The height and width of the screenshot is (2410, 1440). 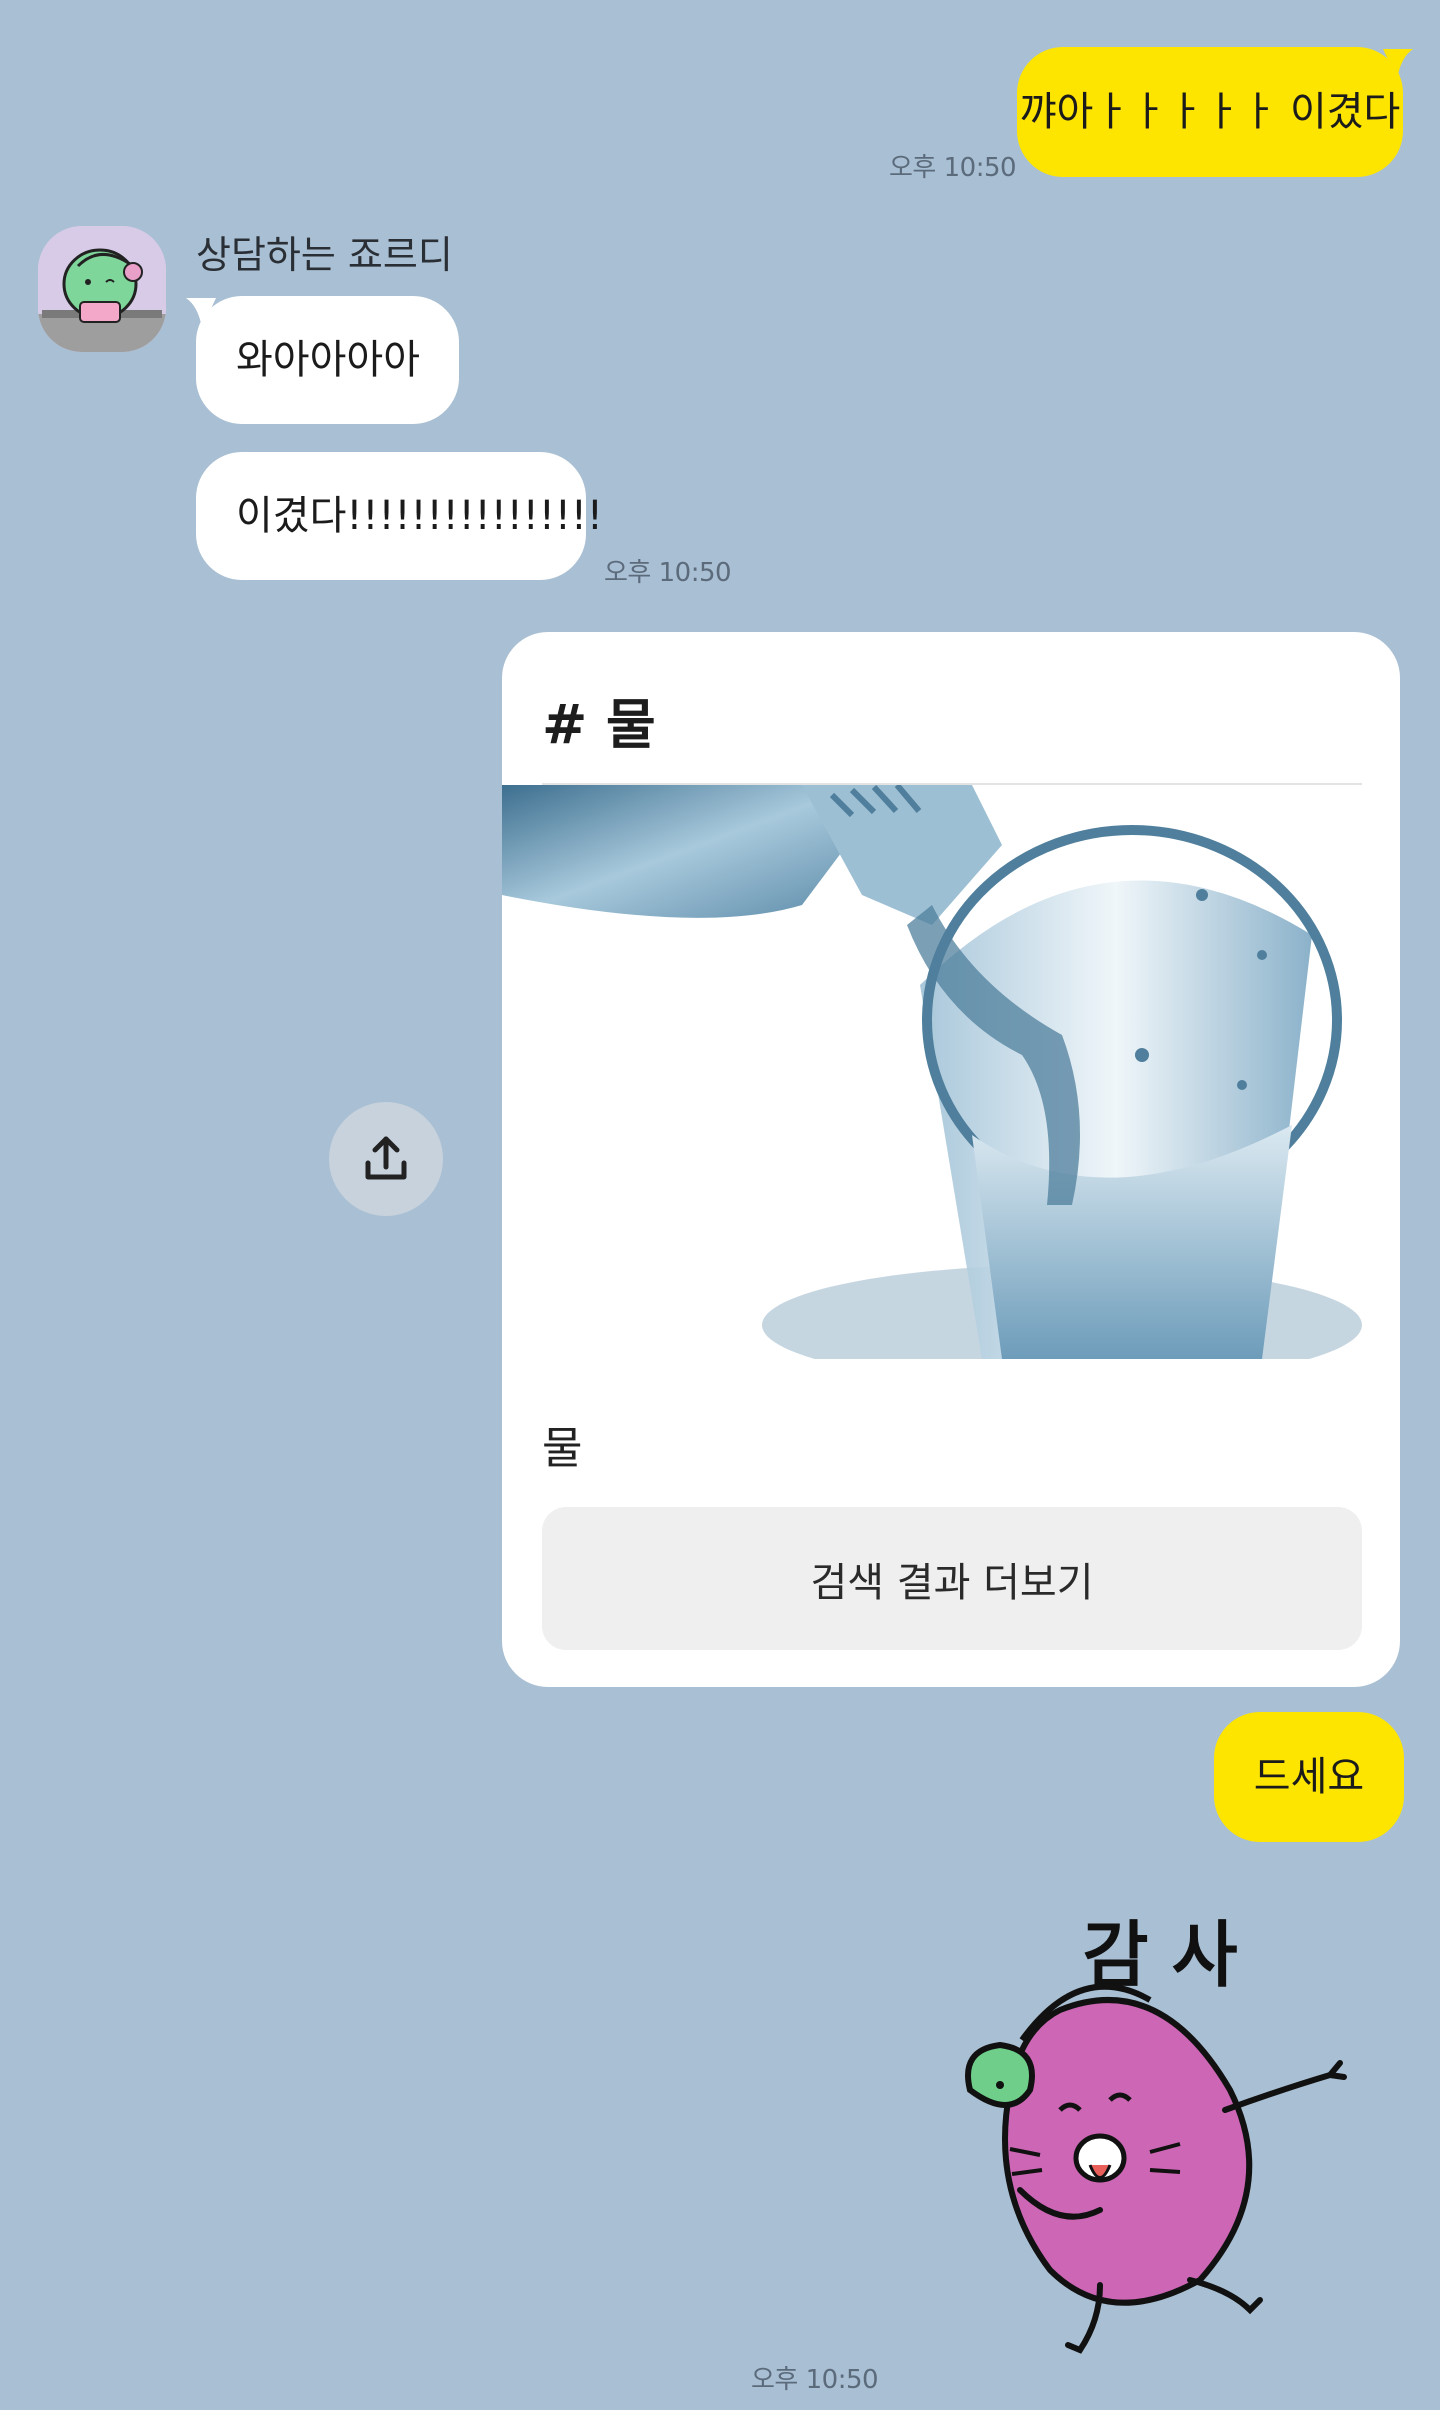 I want to click on my-message-bubble: 꺄아ㅏㅏㅏㅏㅏ 이겼다, so click(x=1210, y=112).